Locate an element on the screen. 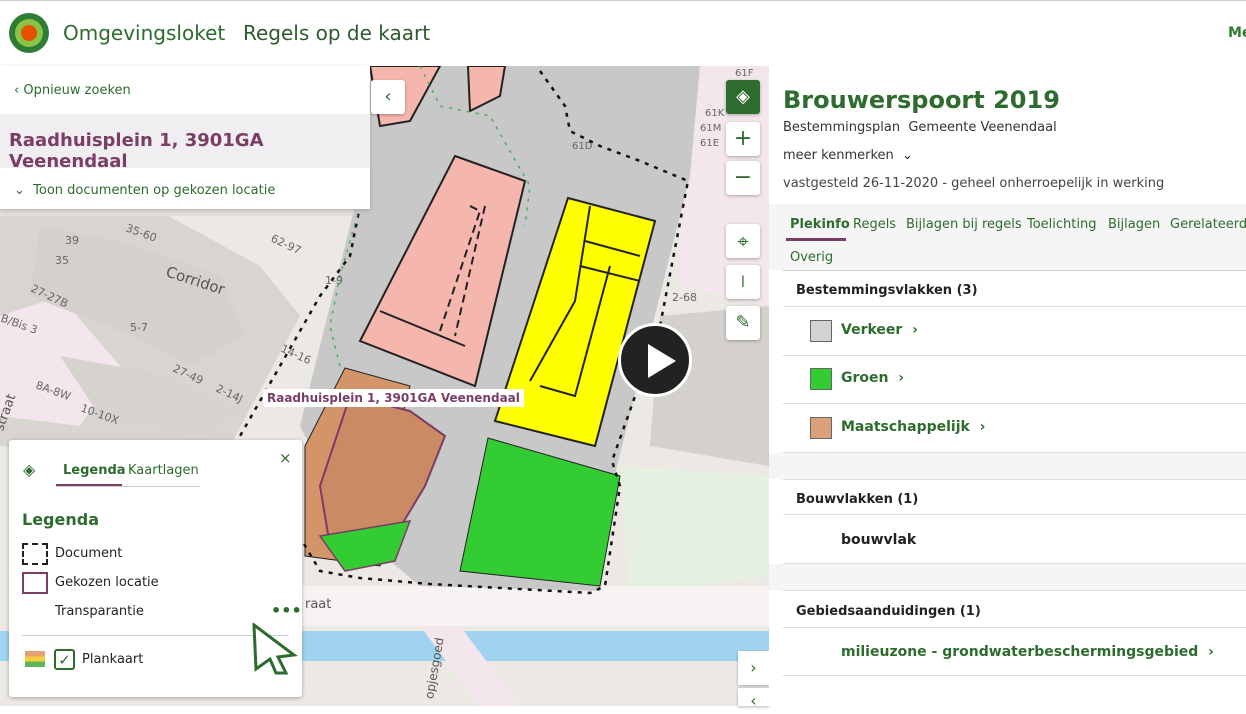 This screenshot has height=714, width=1246. document-symbol is located at coordinates (35, 554).